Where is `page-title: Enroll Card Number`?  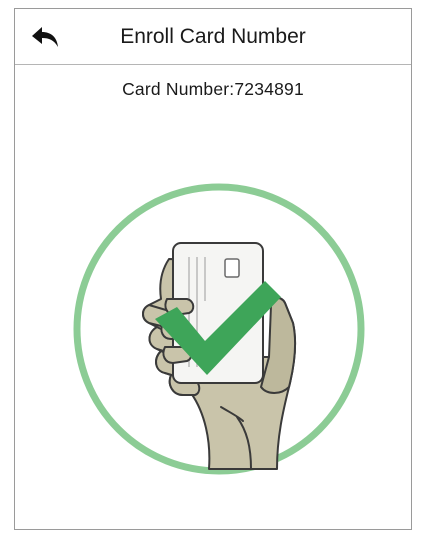
page-title: Enroll Card Number is located at coordinates (213, 36).